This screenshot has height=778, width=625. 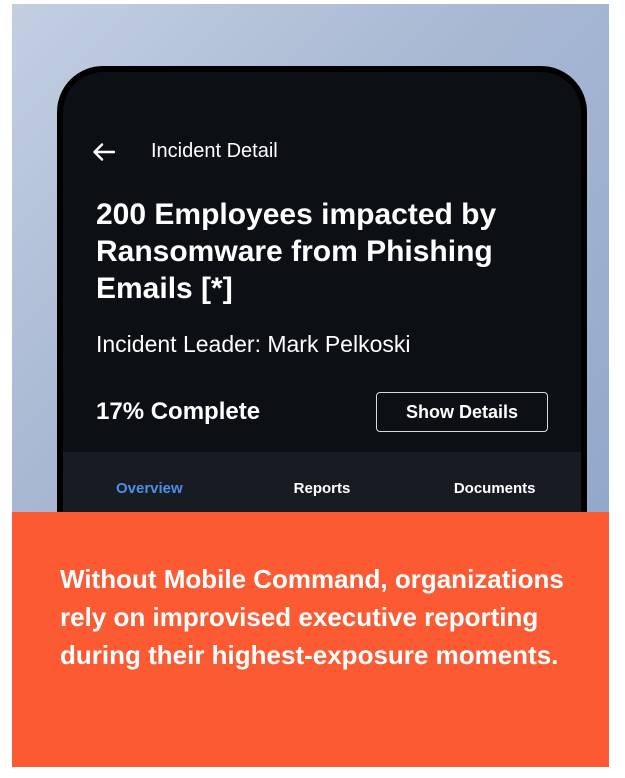 I want to click on tab-overview: Overview, so click(x=149, y=482).